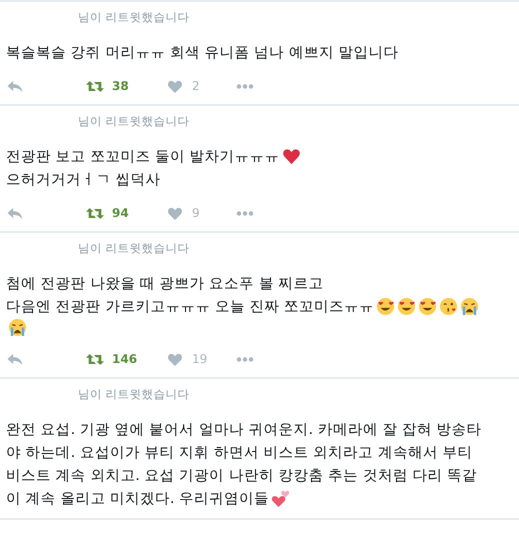 Image resolution: width=519 pixels, height=549 pixels. I want to click on kissing-emoji-icon, so click(448, 306).